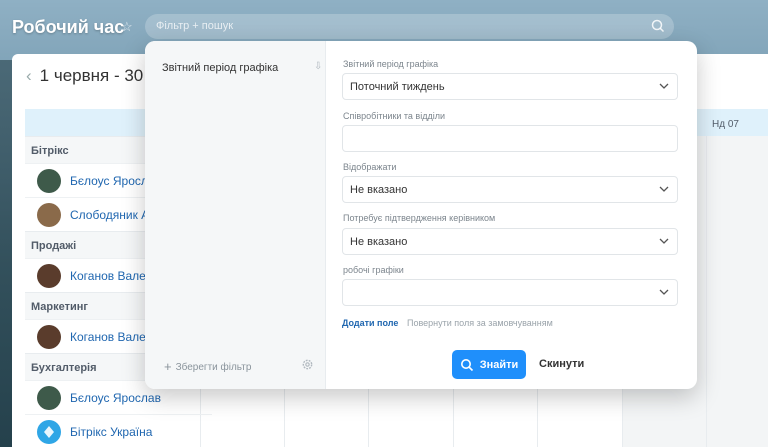 This screenshot has width=768, height=447. I want to click on prev-period-icon: ‹, so click(29, 75).